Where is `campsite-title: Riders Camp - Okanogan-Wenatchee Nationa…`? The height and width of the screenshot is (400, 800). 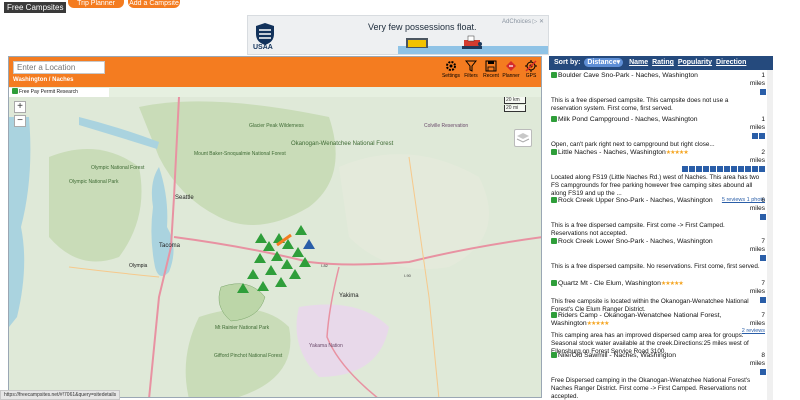
campsite-title: Riders Camp - Okanogan-Wenatchee Nationa… is located at coordinates (641, 320).